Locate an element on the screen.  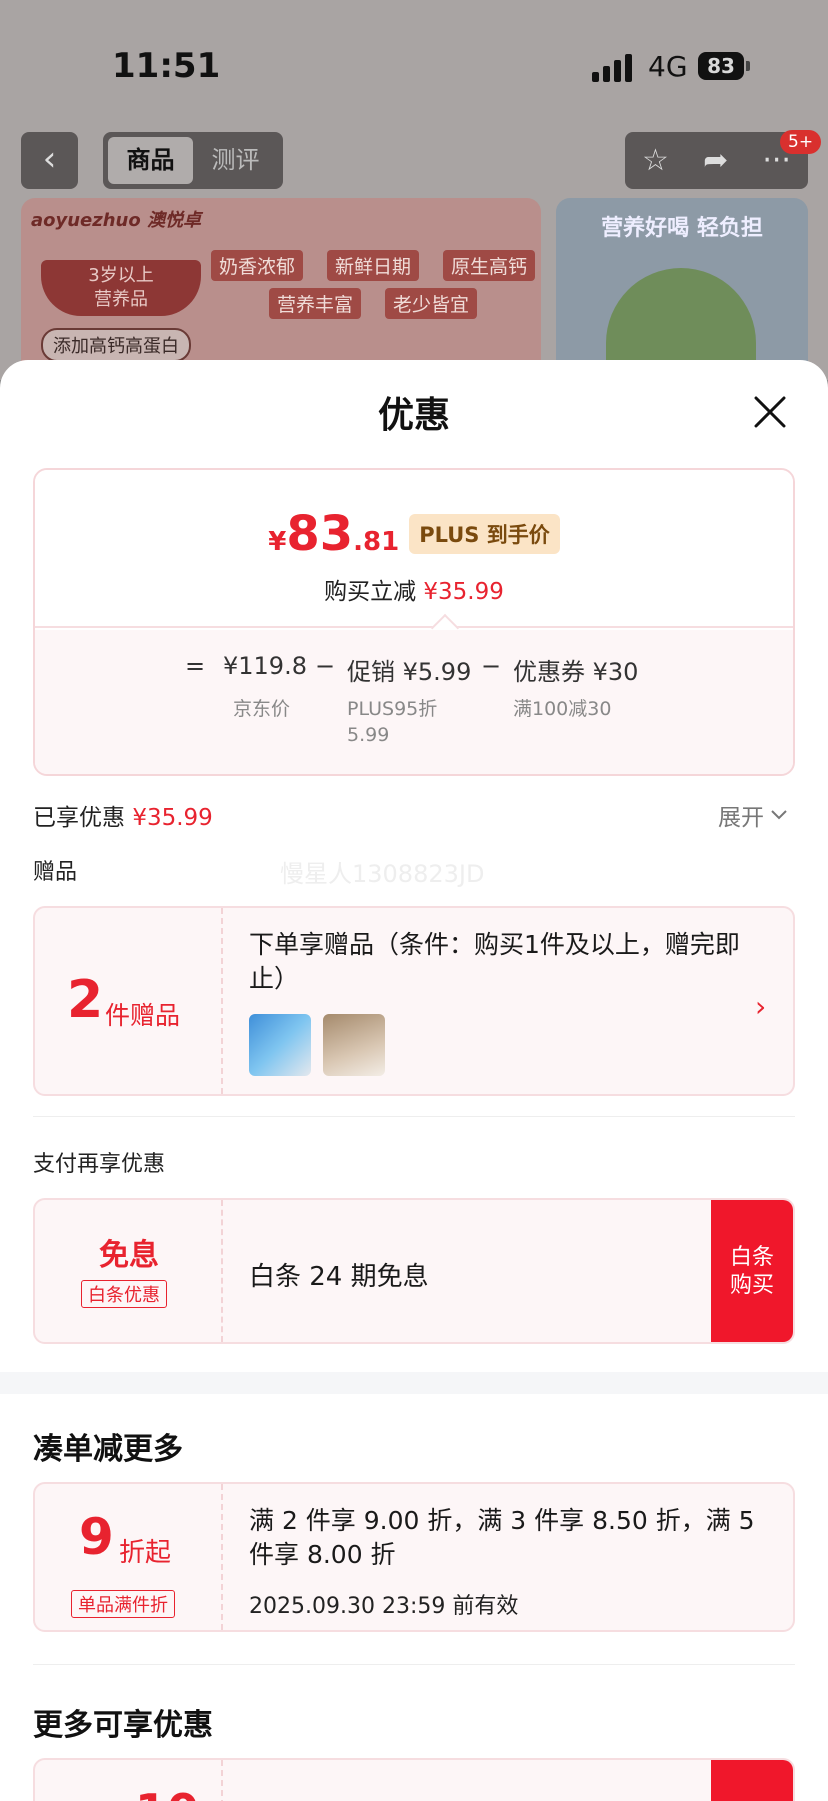
promo-label-line2: 5.99 is located at coordinates (368, 735).